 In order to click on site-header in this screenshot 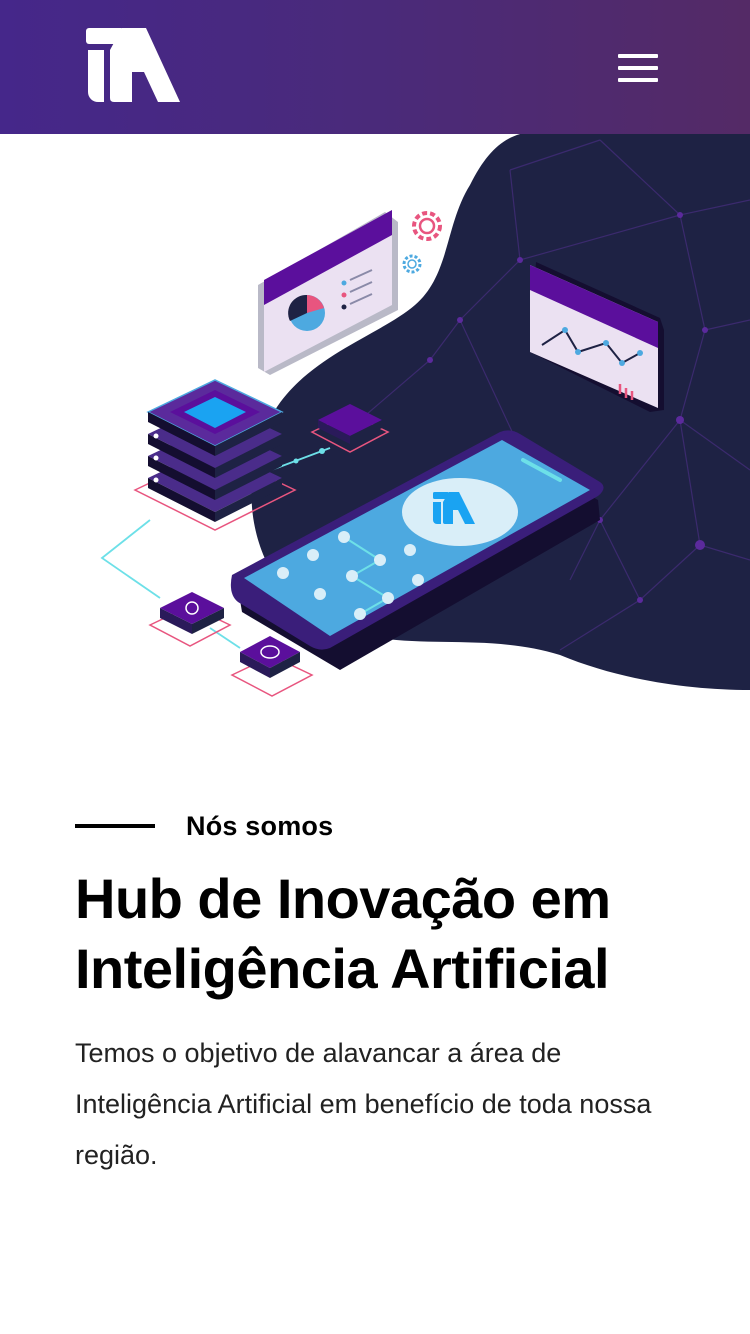, I will do `click(375, 67)`.